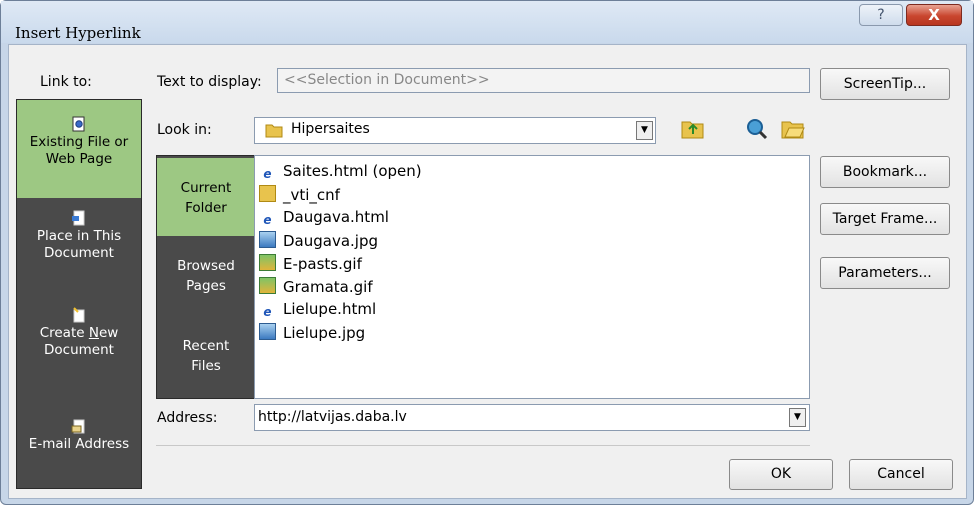 This screenshot has height=505, width=974. What do you see at coordinates (206, 188) in the screenshot?
I see `nav-current-folder-line1: Current` at bounding box center [206, 188].